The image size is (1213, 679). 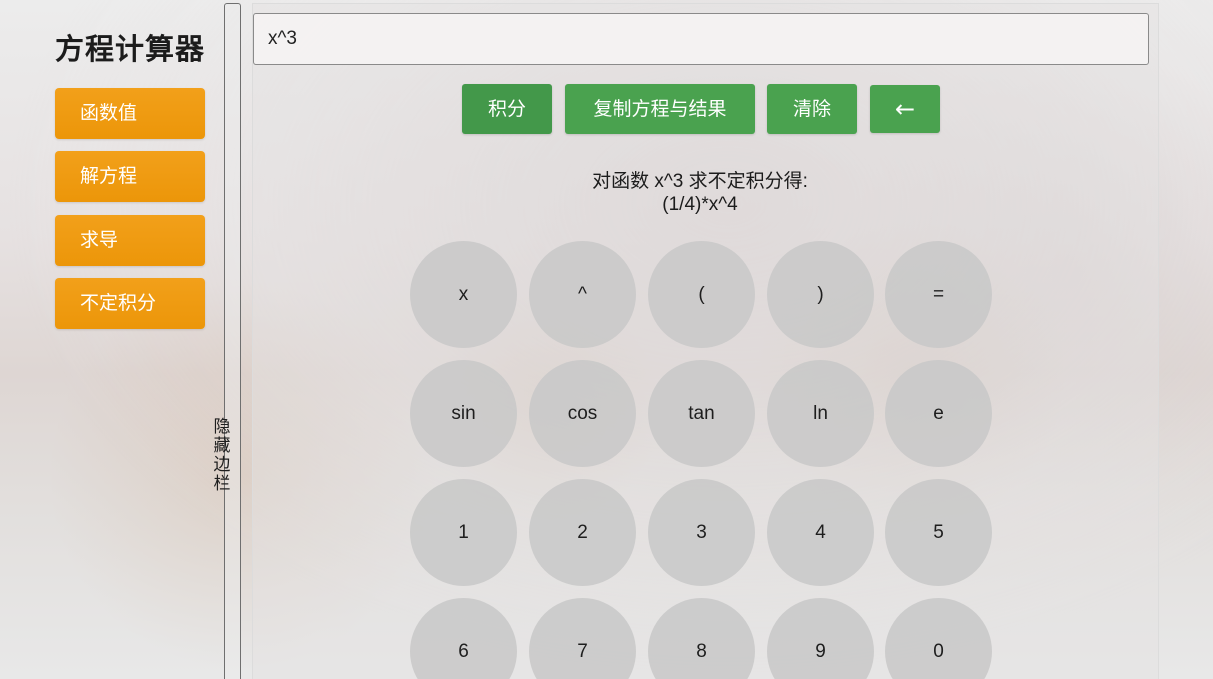 What do you see at coordinates (700, 204) in the screenshot?
I see `result-value: (1/4)*x^4` at bounding box center [700, 204].